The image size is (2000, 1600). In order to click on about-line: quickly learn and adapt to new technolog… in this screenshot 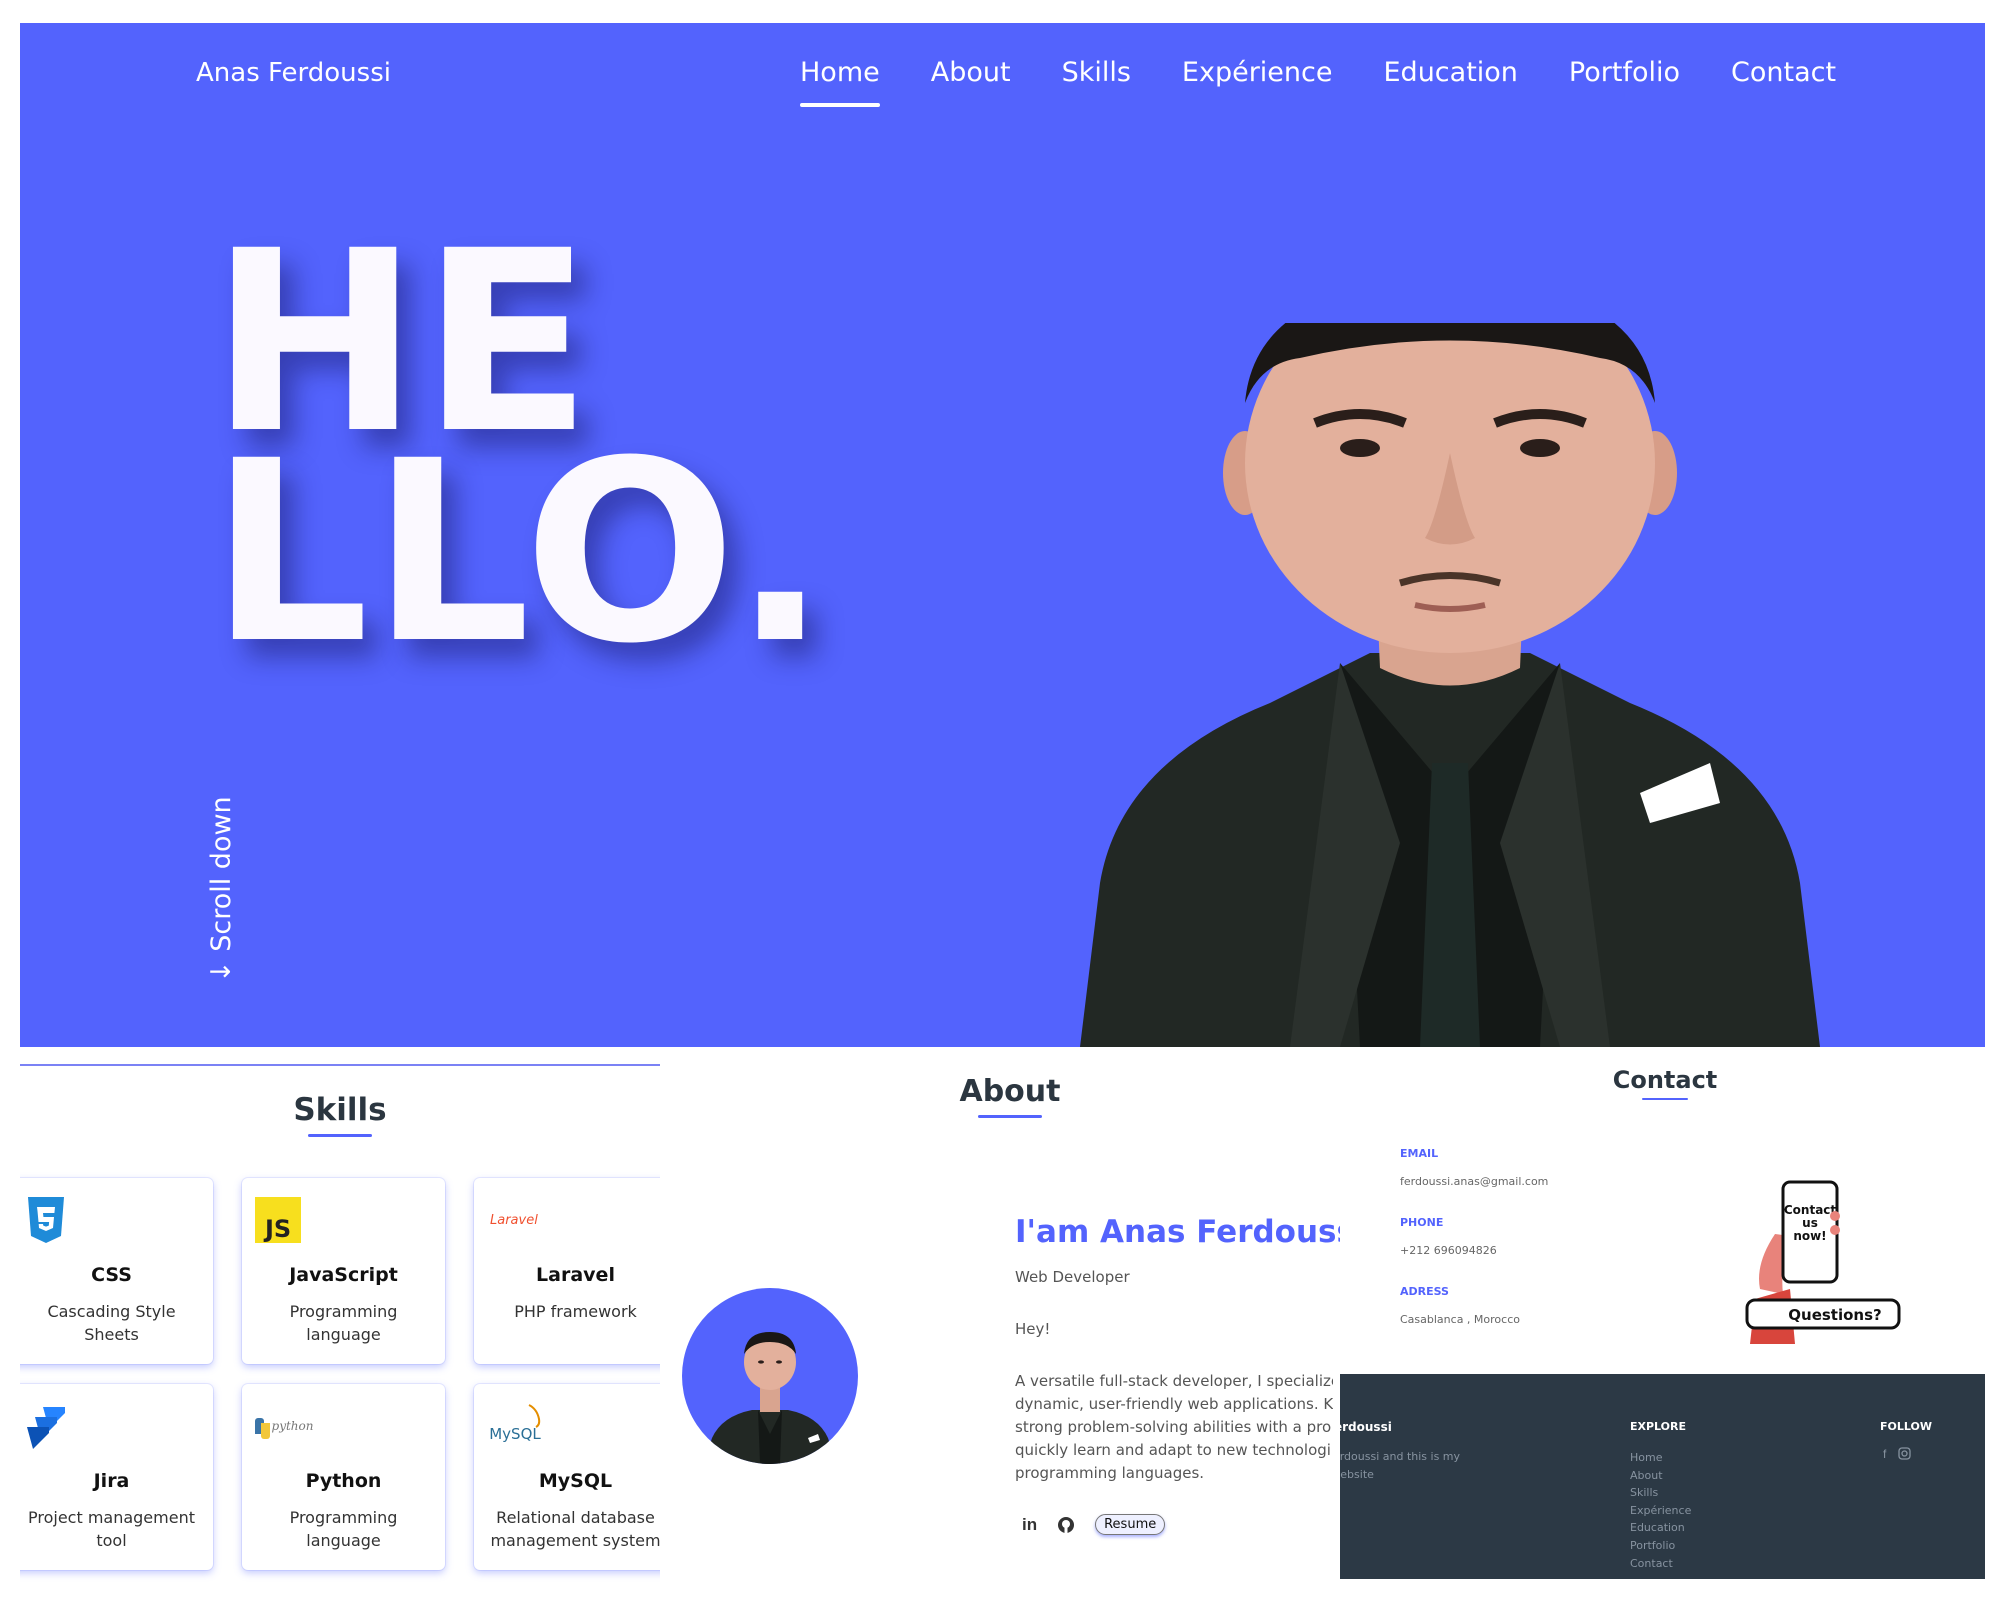, I will do `click(1173, 1450)`.